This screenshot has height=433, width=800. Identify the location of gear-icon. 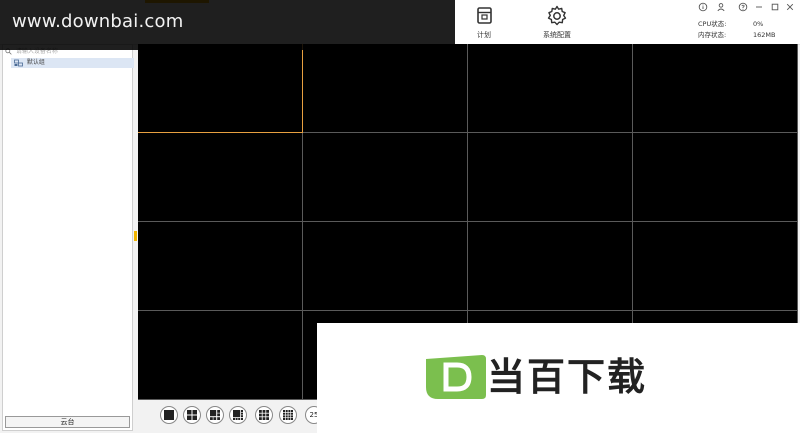
(557, 15).